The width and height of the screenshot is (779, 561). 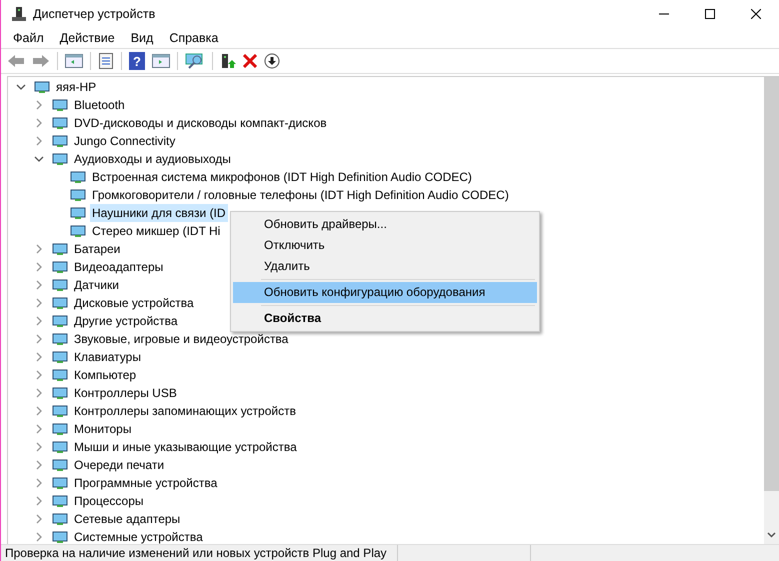 What do you see at coordinates (385, 245) in the screenshot?
I see `context-menu-item: Отключить` at bounding box center [385, 245].